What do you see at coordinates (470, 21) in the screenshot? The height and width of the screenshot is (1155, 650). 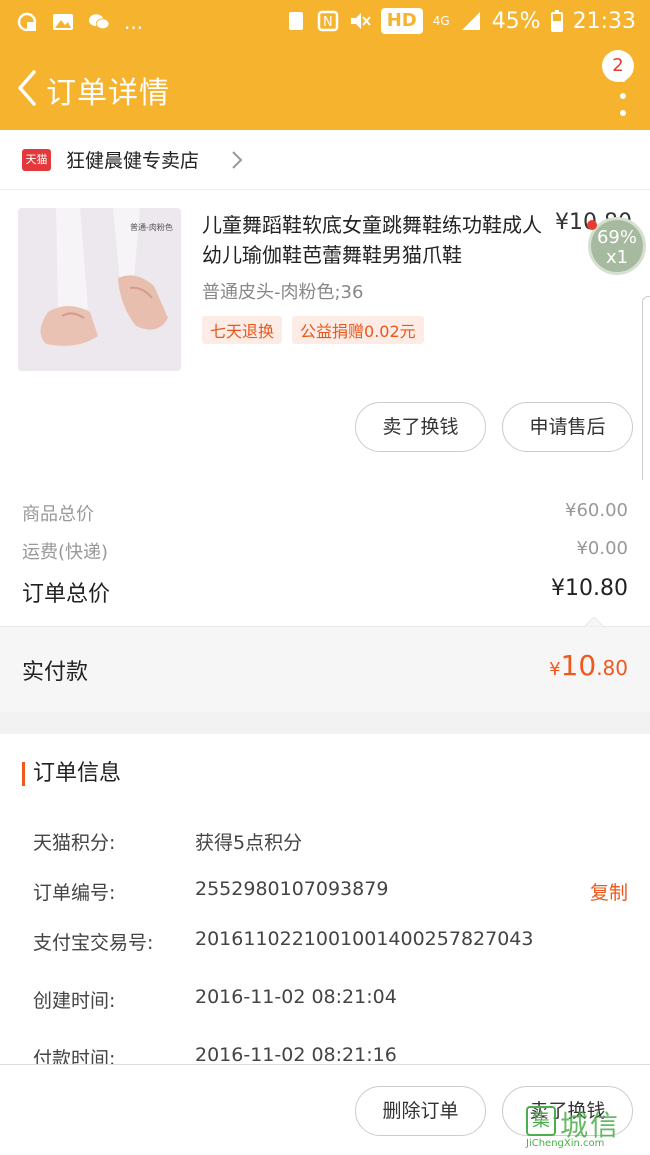 I see `signal-icon` at bounding box center [470, 21].